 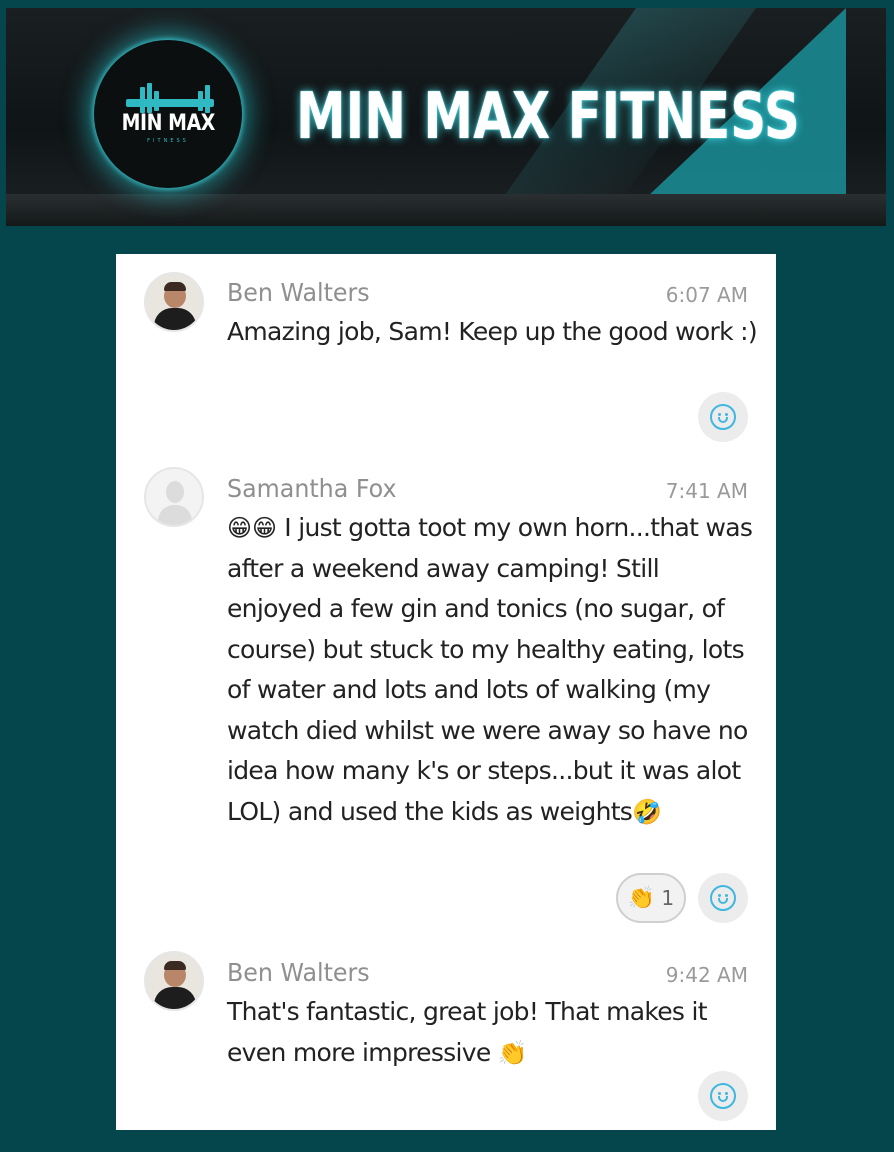 I want to click on barbell-icon, so click(x=168, y=96).